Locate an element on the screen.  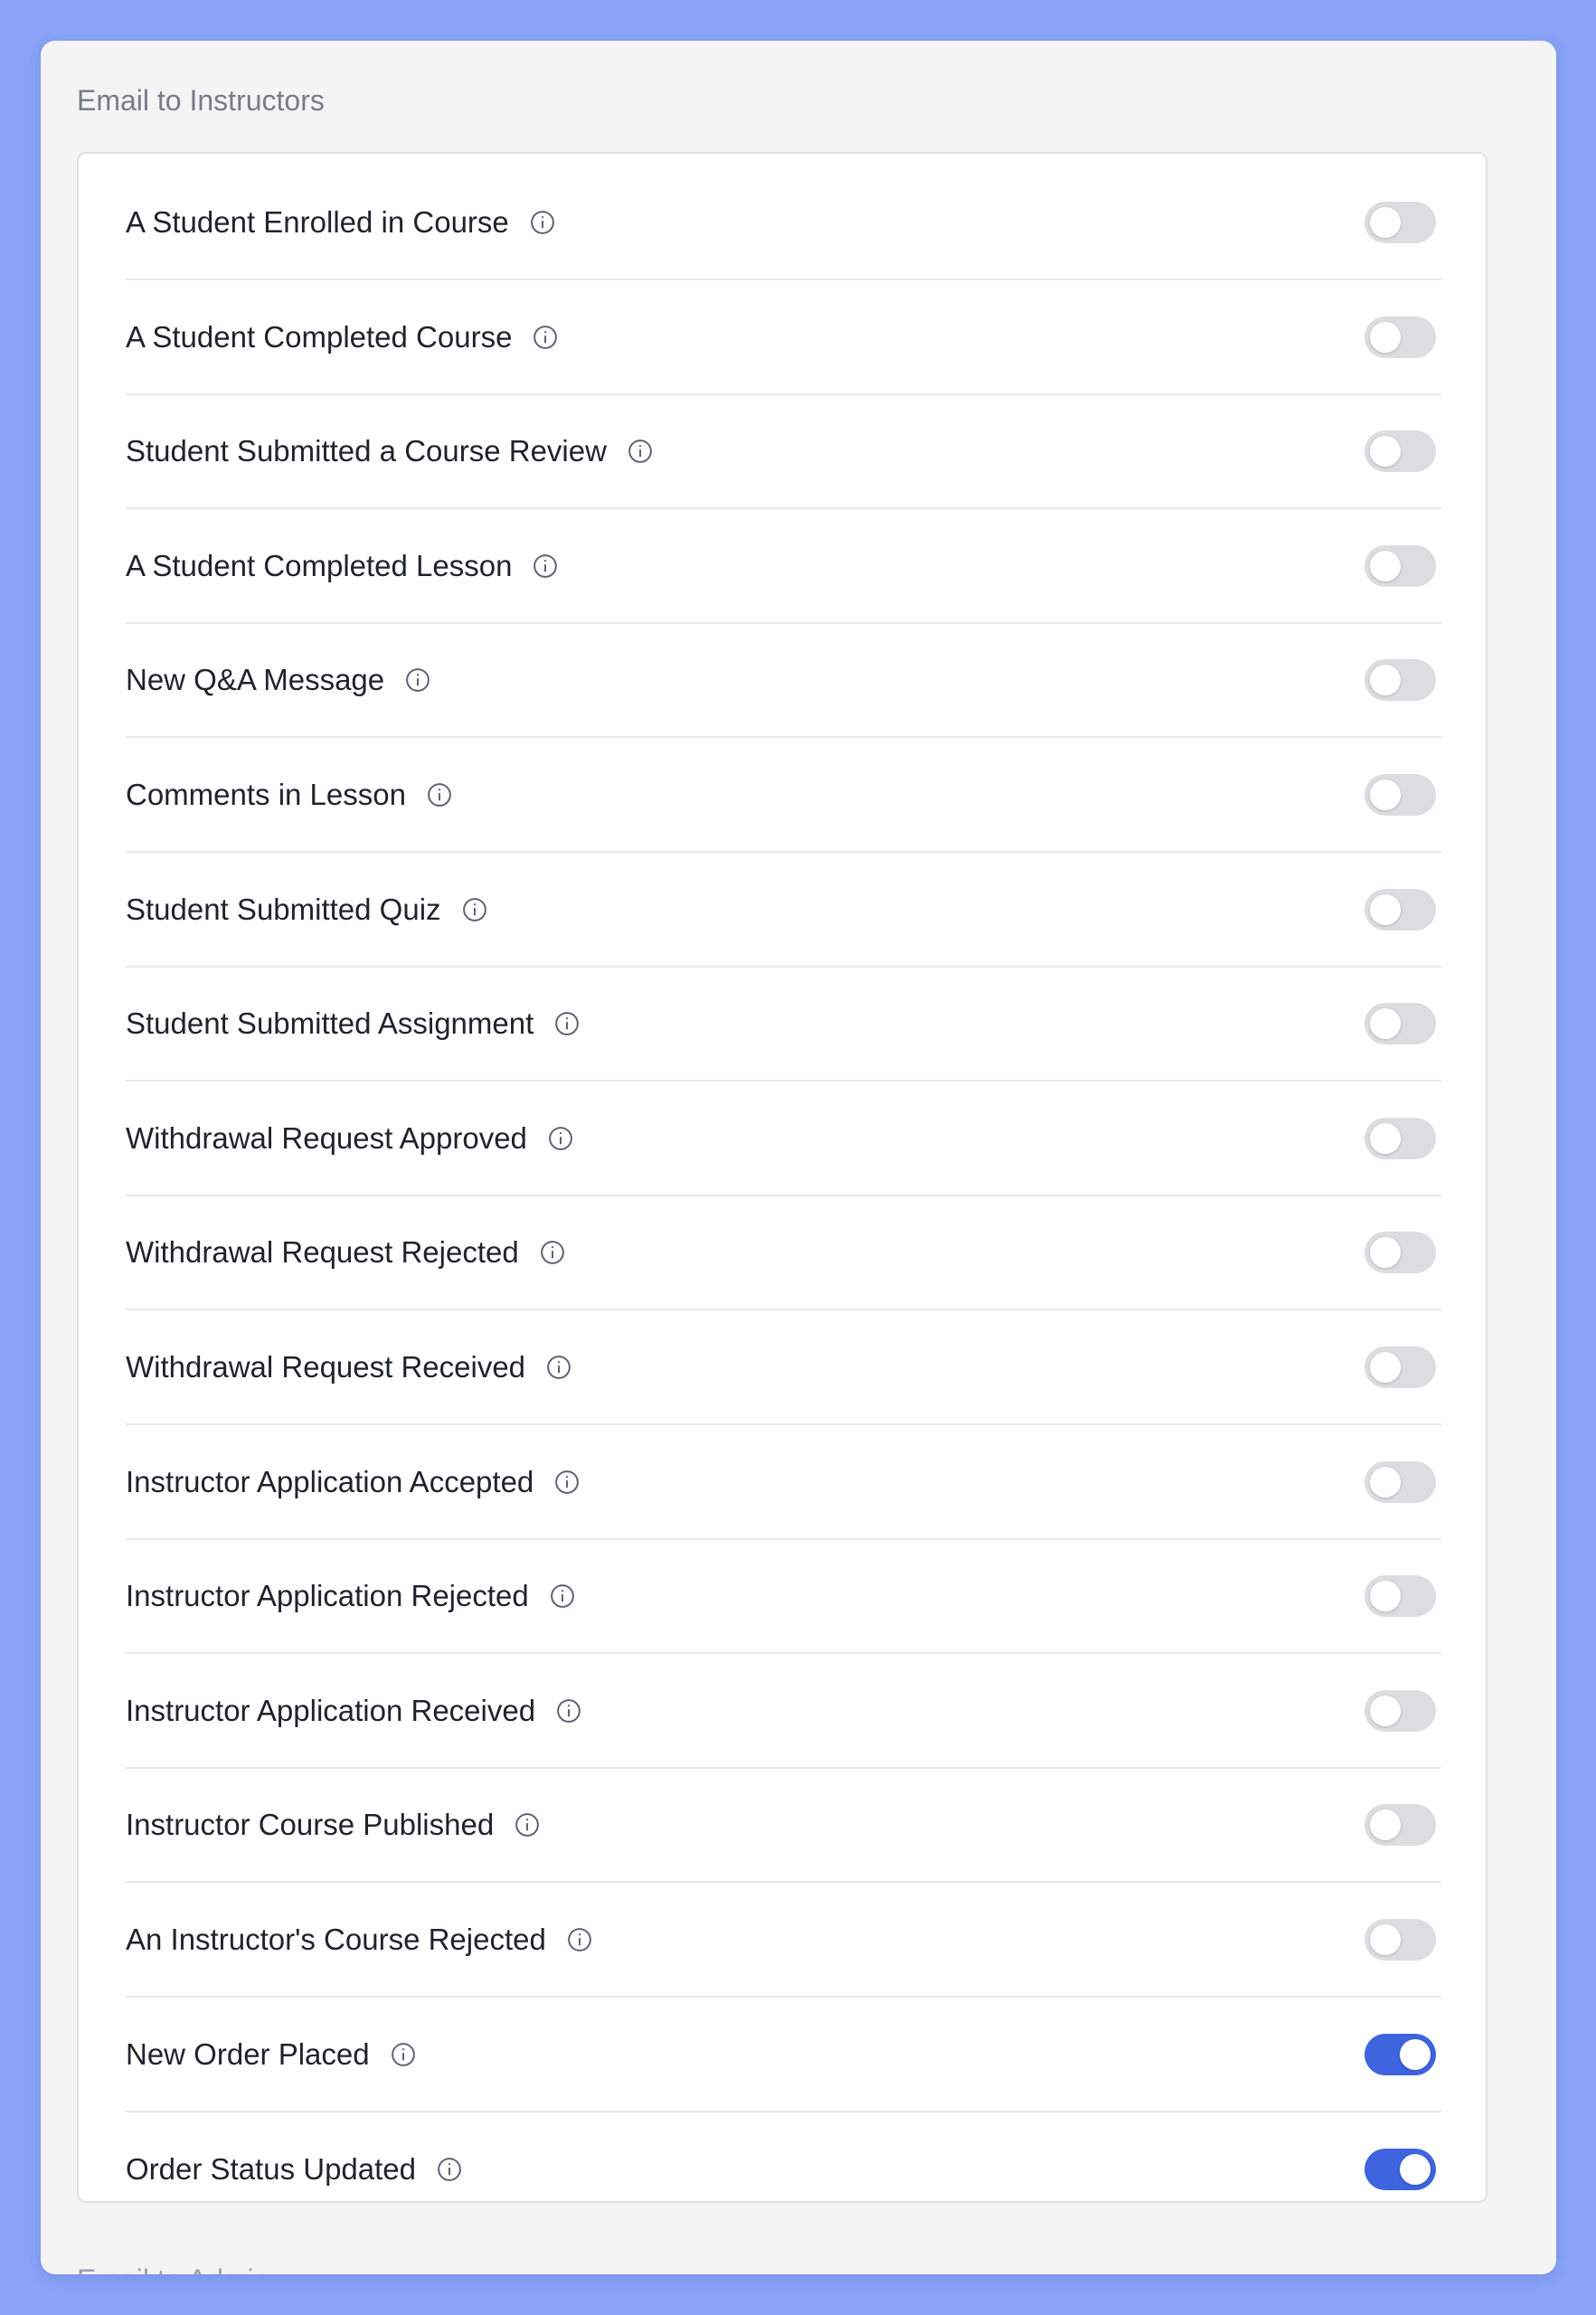
setting-label: A Student Enrolled in Course is located at coordinates (318, 222).